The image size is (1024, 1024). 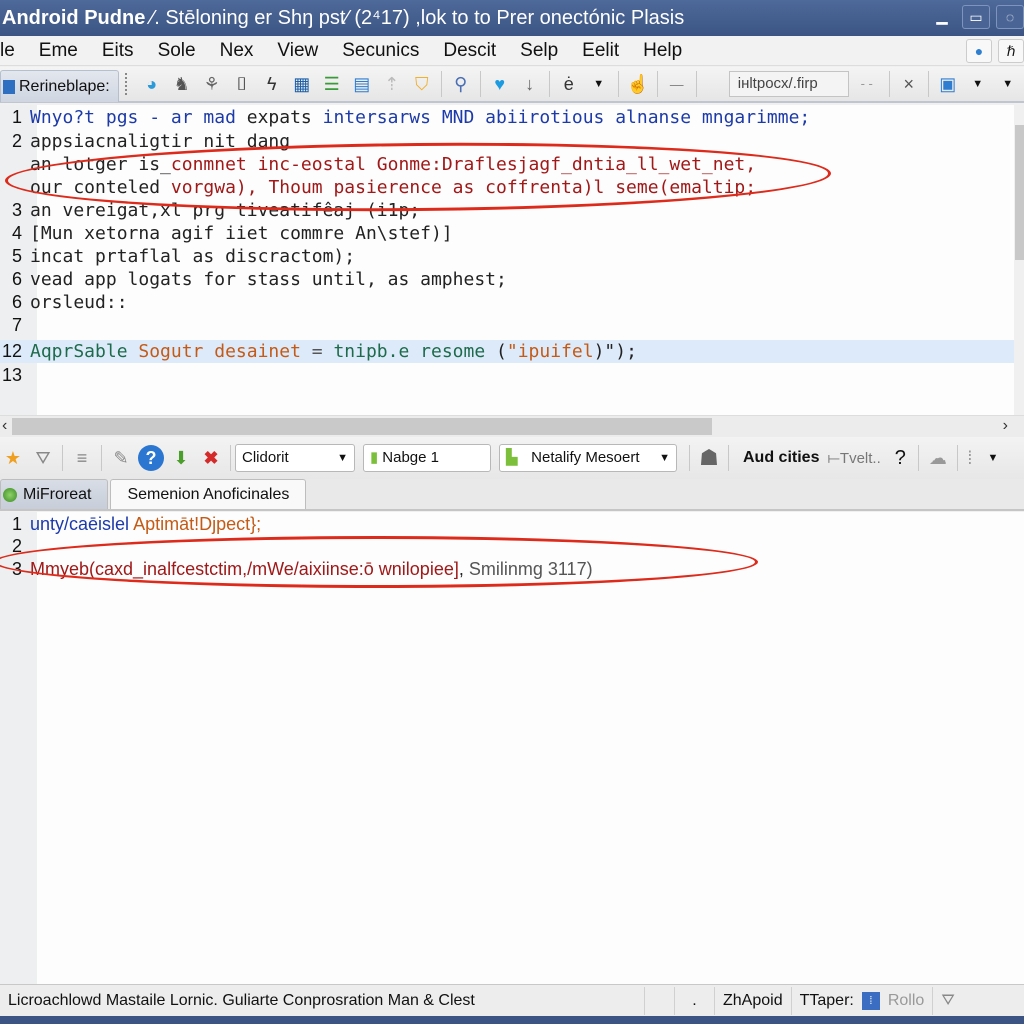 What do you see at coordinates (948, 84) in the screenshot?
I see `package-icon: ▣` at bounding box center [948, 84].